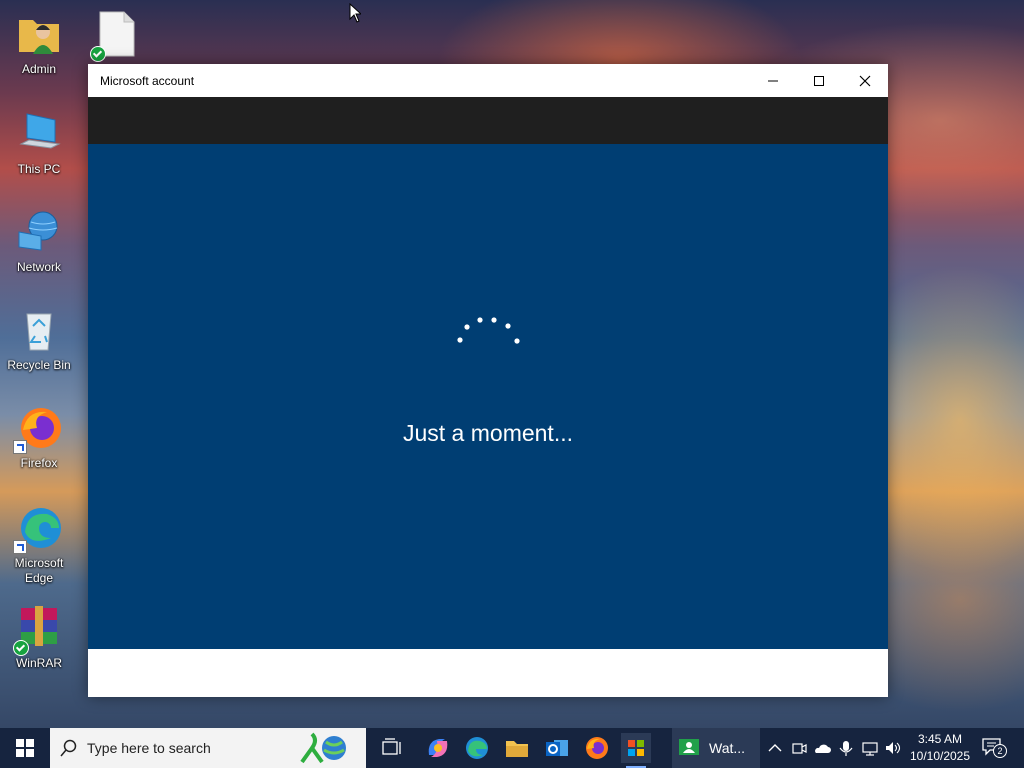 The image size is (1024, 768). I want to click on document-file-icon, so click(115, 36).